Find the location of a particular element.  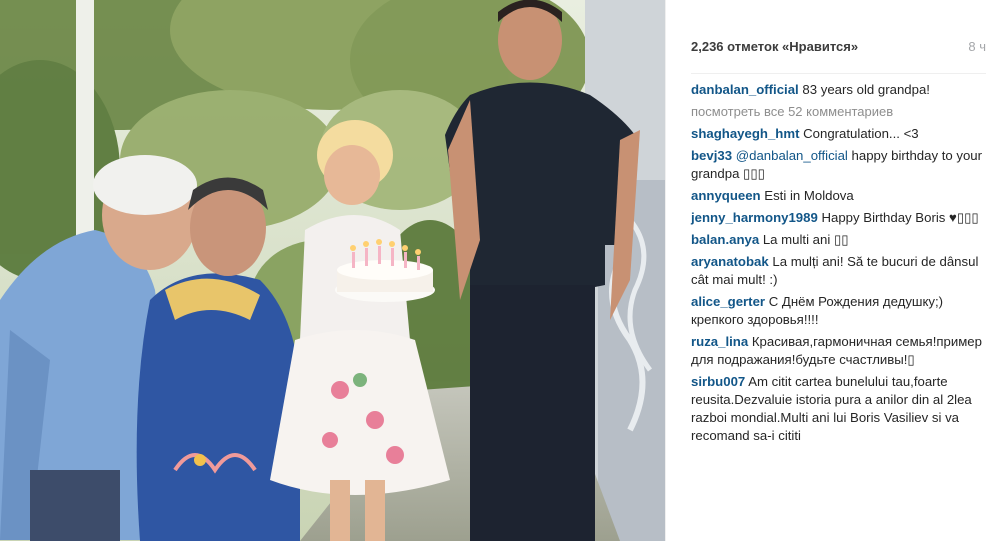

comment-username: jenny_harmony1989 is located at coordinates (754, 217).